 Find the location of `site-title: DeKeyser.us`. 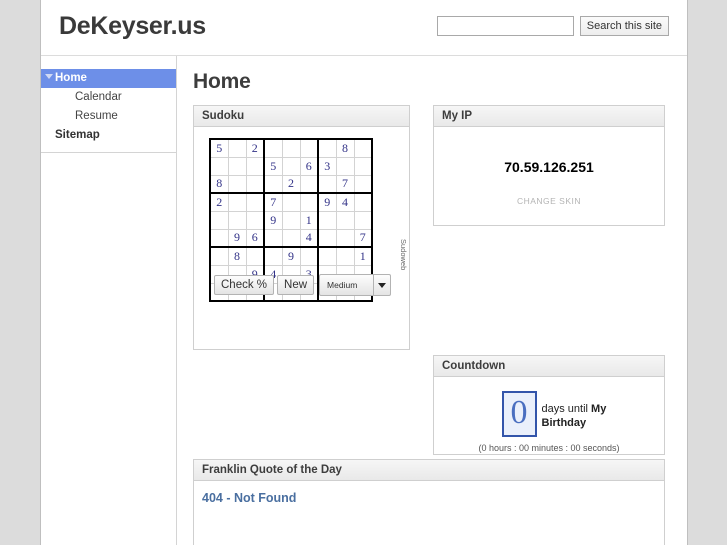

site-title: DeKeyser.us is located at coordinates (132, 26).